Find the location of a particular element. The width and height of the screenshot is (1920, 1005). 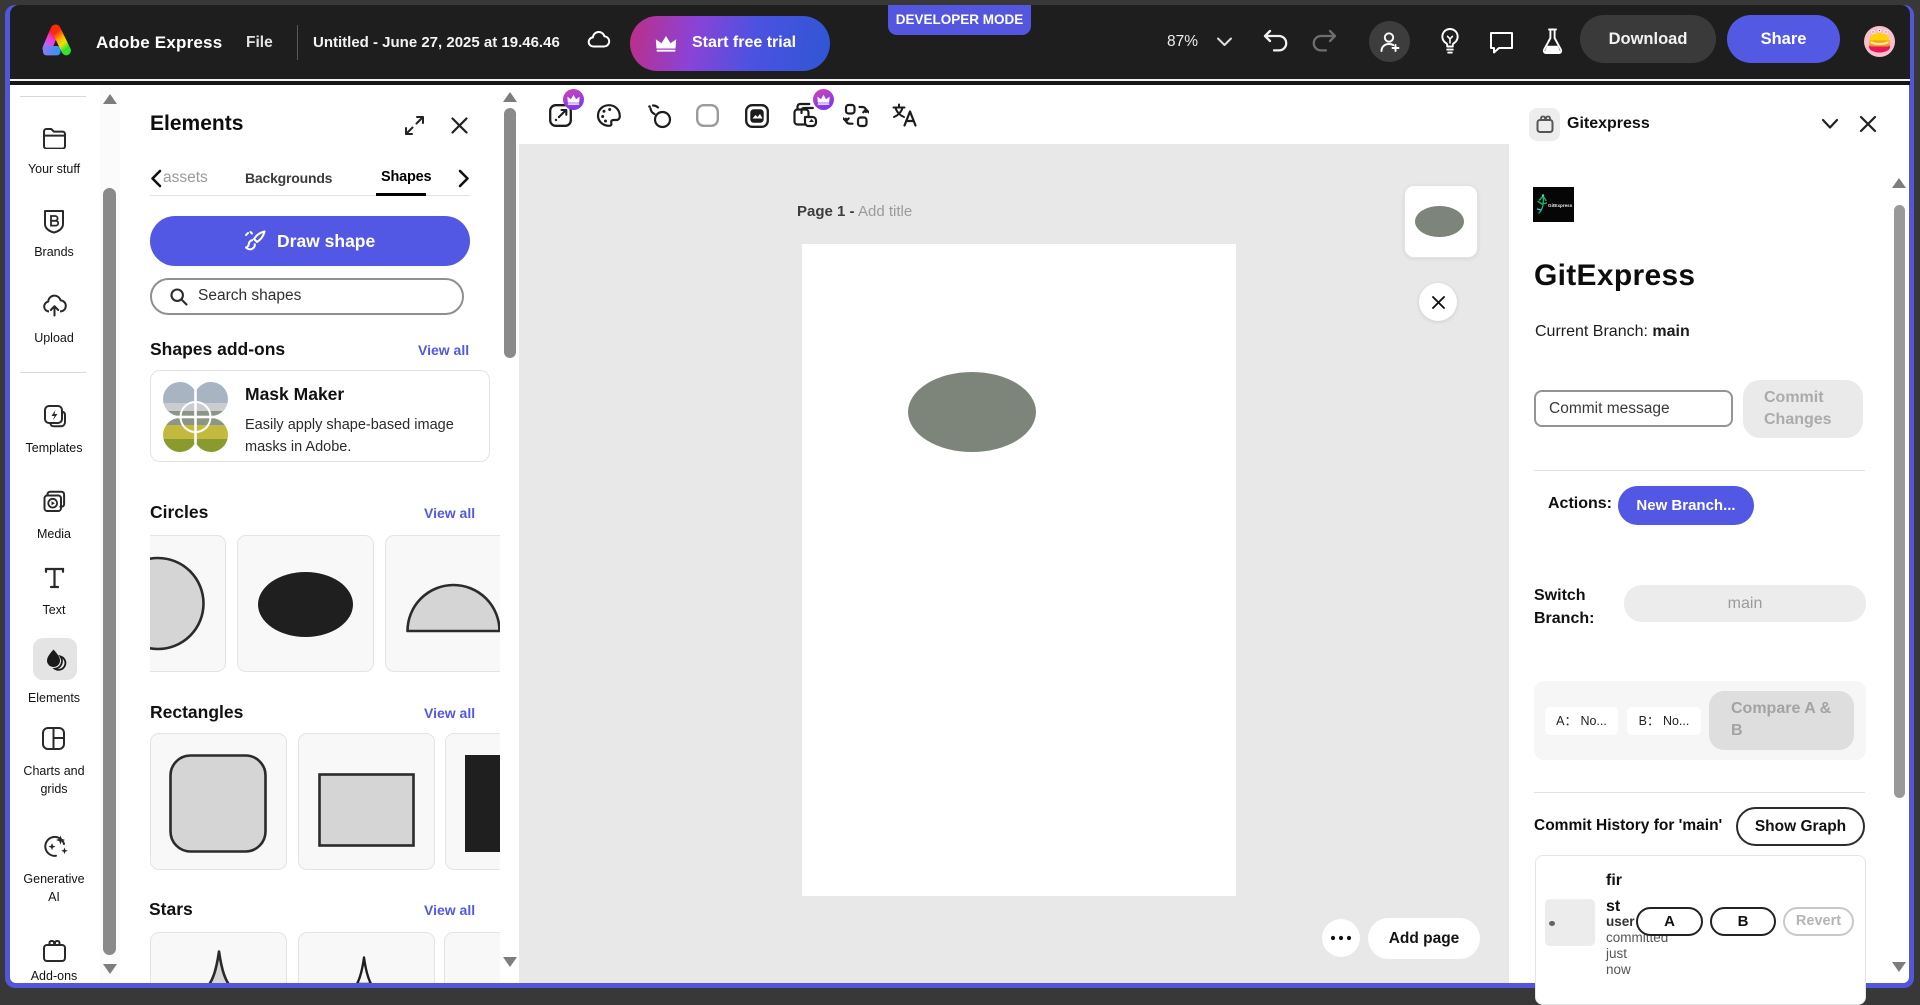

svg-text: GitExpress is located at coordinates (1560, 205).